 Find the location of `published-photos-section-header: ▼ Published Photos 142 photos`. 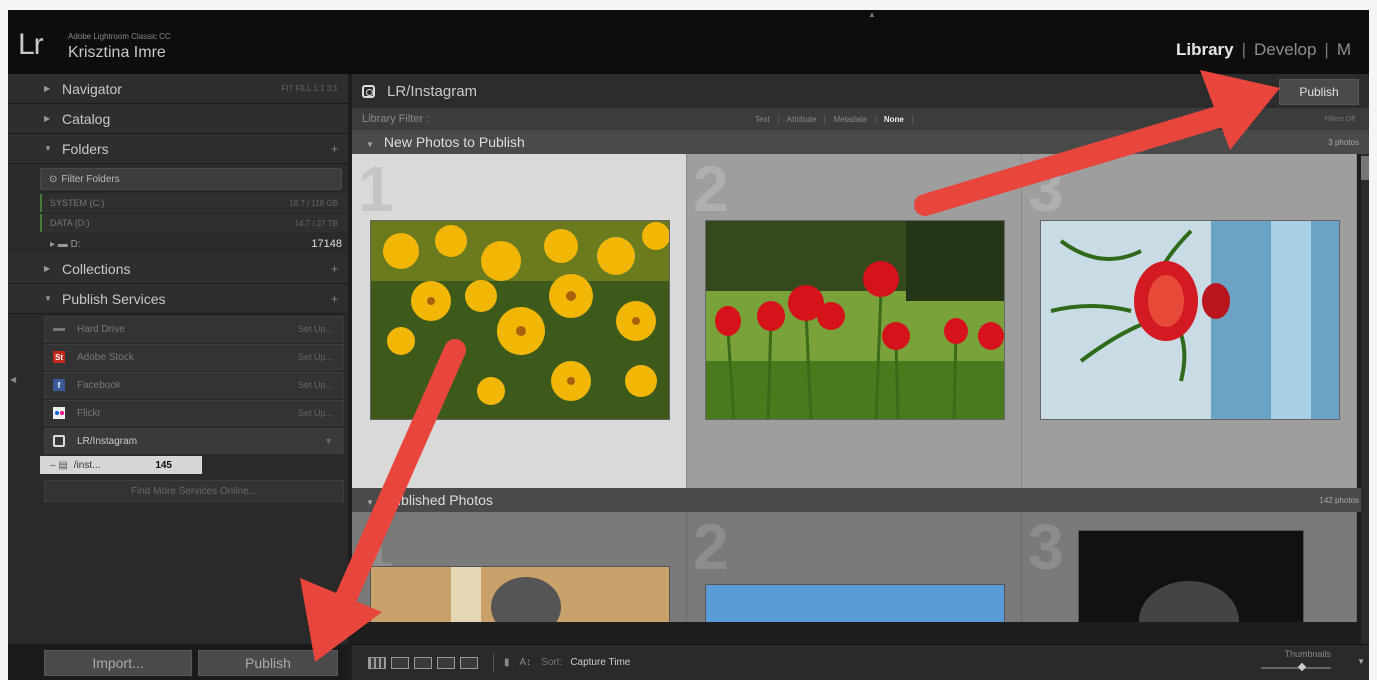

published-photos-section-header: ▼ Published Photos 142 photos is located at coordinates (860, 500).